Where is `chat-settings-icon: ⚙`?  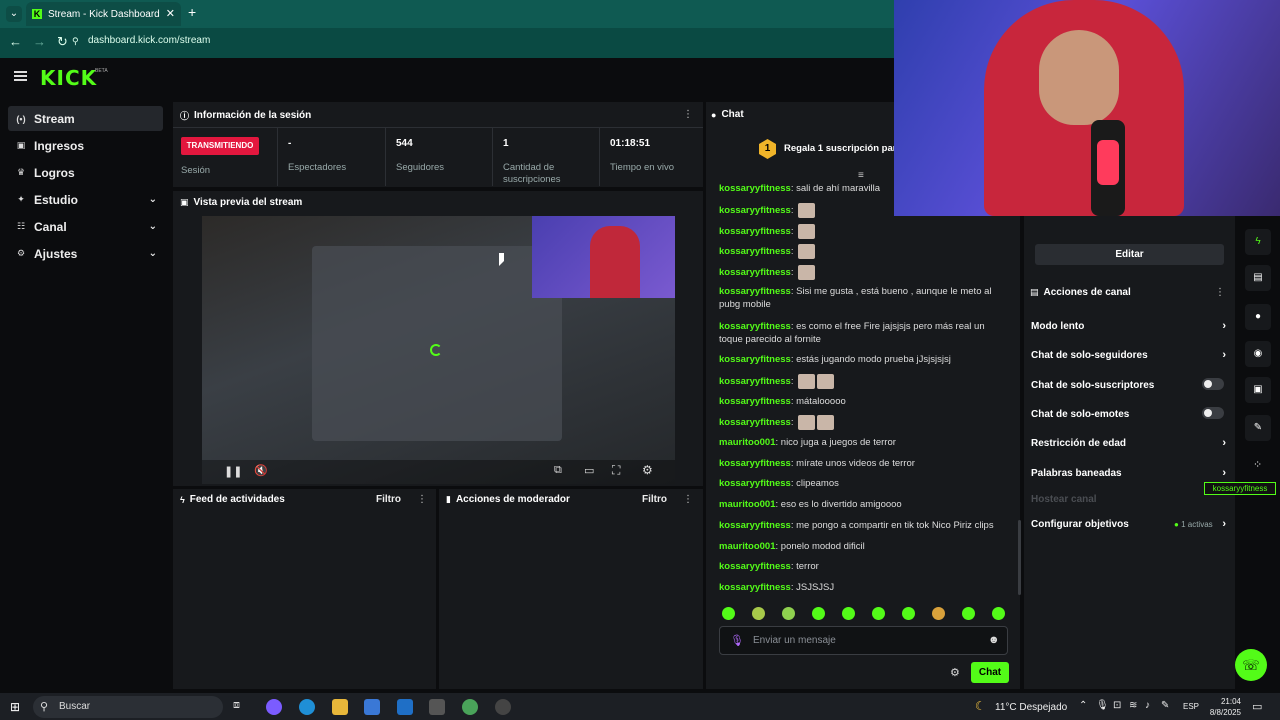 chat-settings-icon: ⚙ is located at coordinates (955, 672).